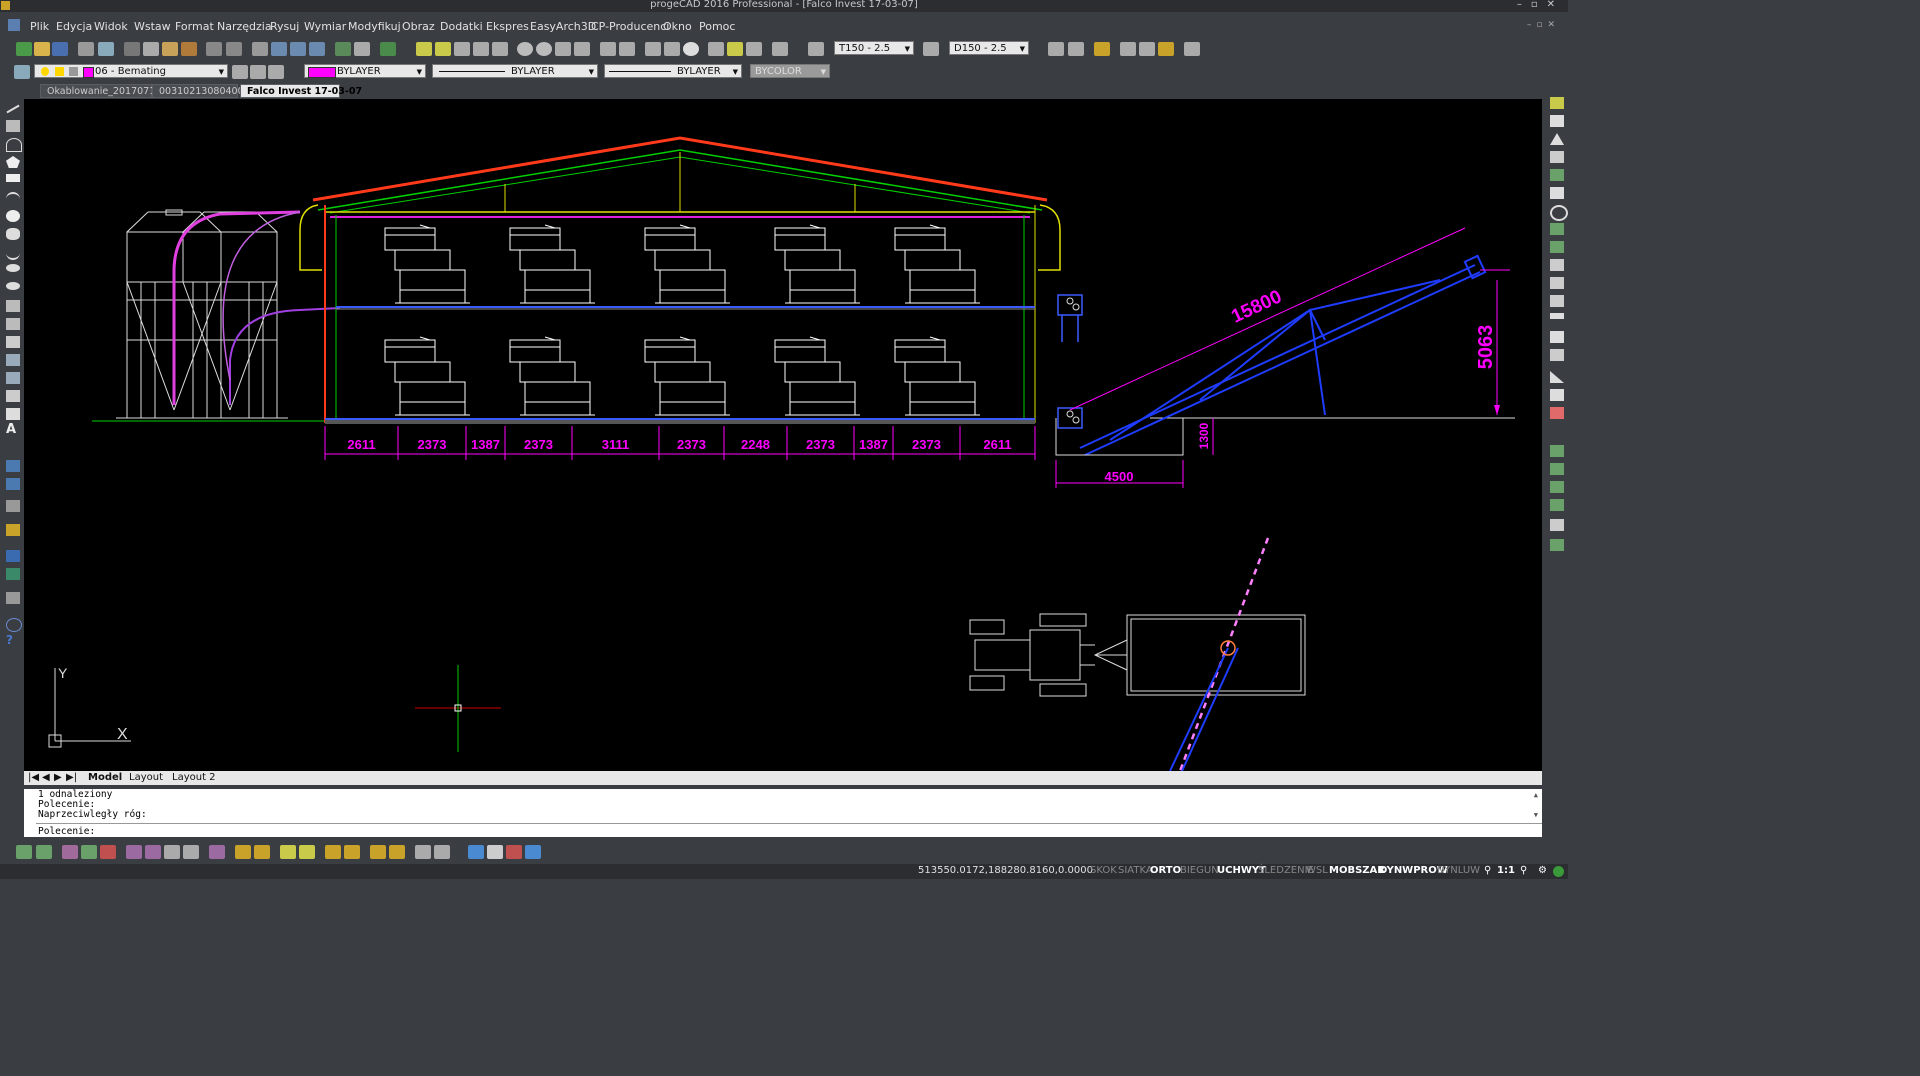  Describe the element at coordinates (1557, 487) in the screenshot. I see `layer-freeze-icon` at that location.